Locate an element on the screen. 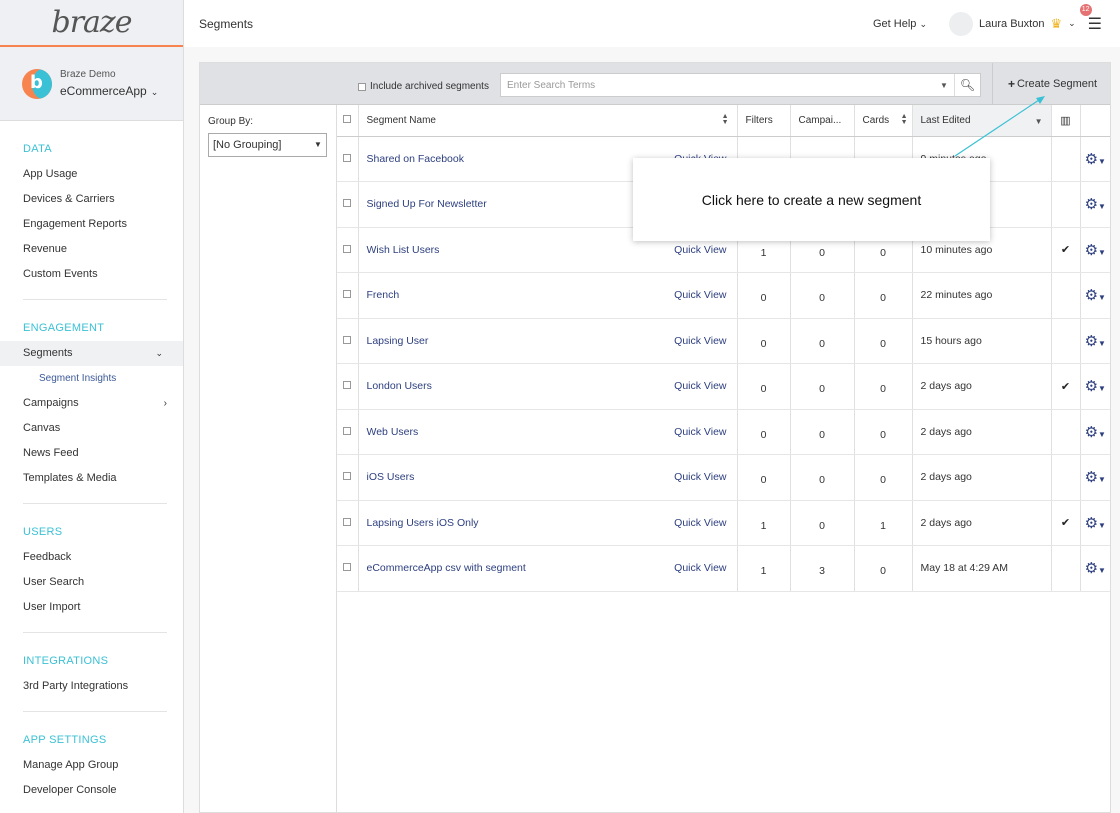 This screenshot has height=813, width=1120. braze-logo: braze is located at coordinates (92, 22).